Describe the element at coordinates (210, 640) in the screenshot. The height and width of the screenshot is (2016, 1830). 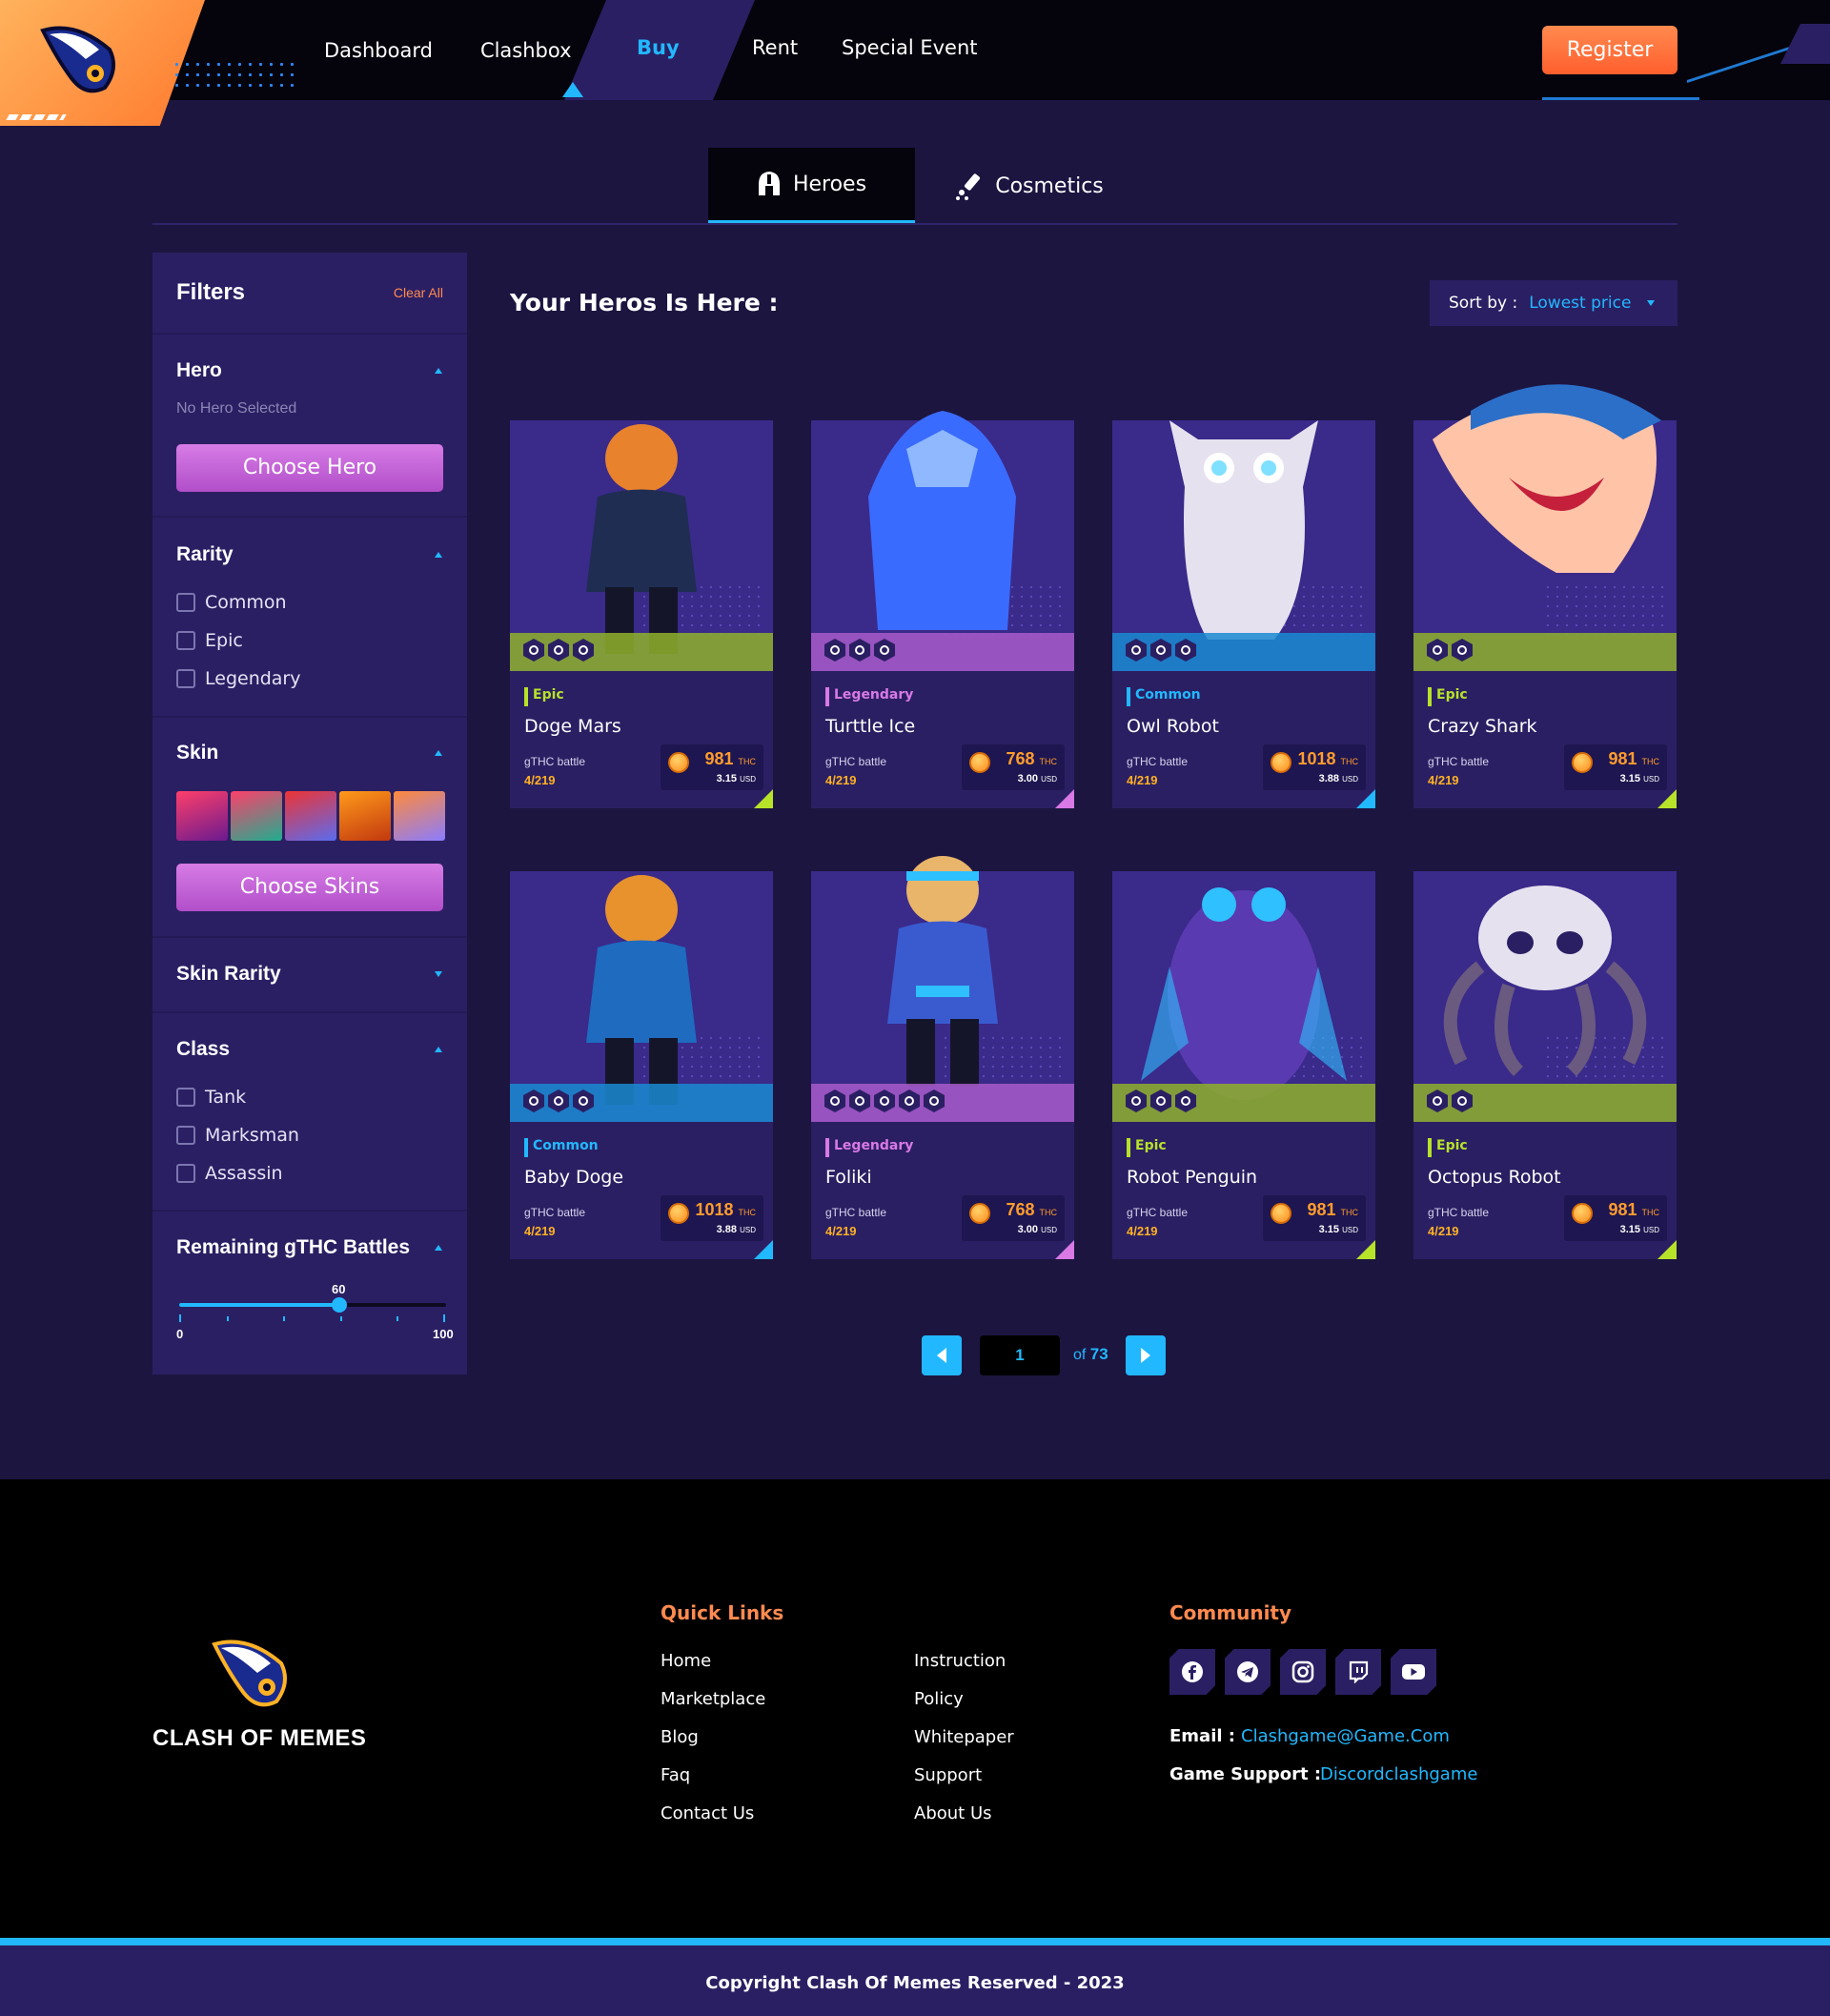
I see `rarity-checkbox-epic: Epic` at that location.